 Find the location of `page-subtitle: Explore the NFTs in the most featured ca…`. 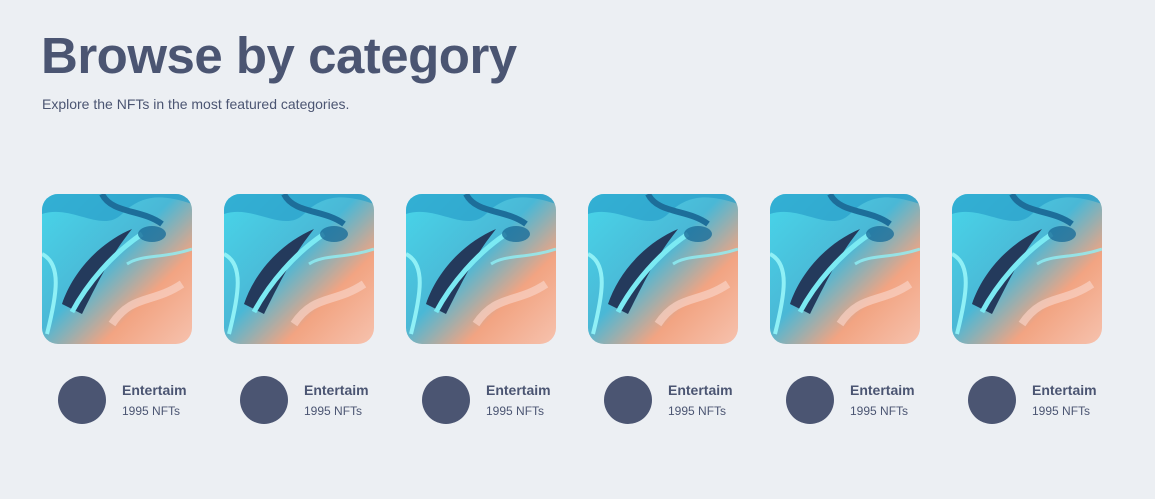

page-subtitle: Explore the NFTs in the most featured ca… is located at coordinates (196, 104).